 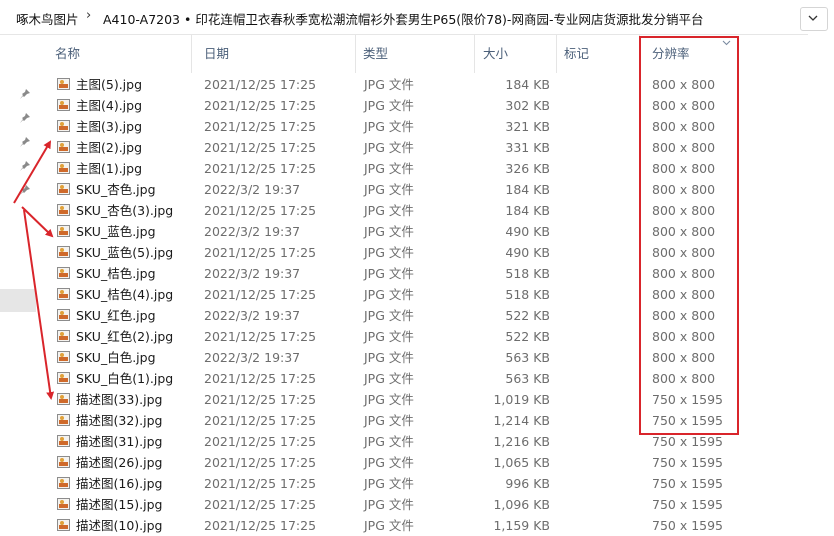 What do you see at coordinates (119, 441) in the screenshot?
I see `file-name: 描述图(31).jpg` at bounding box center [119, 441].